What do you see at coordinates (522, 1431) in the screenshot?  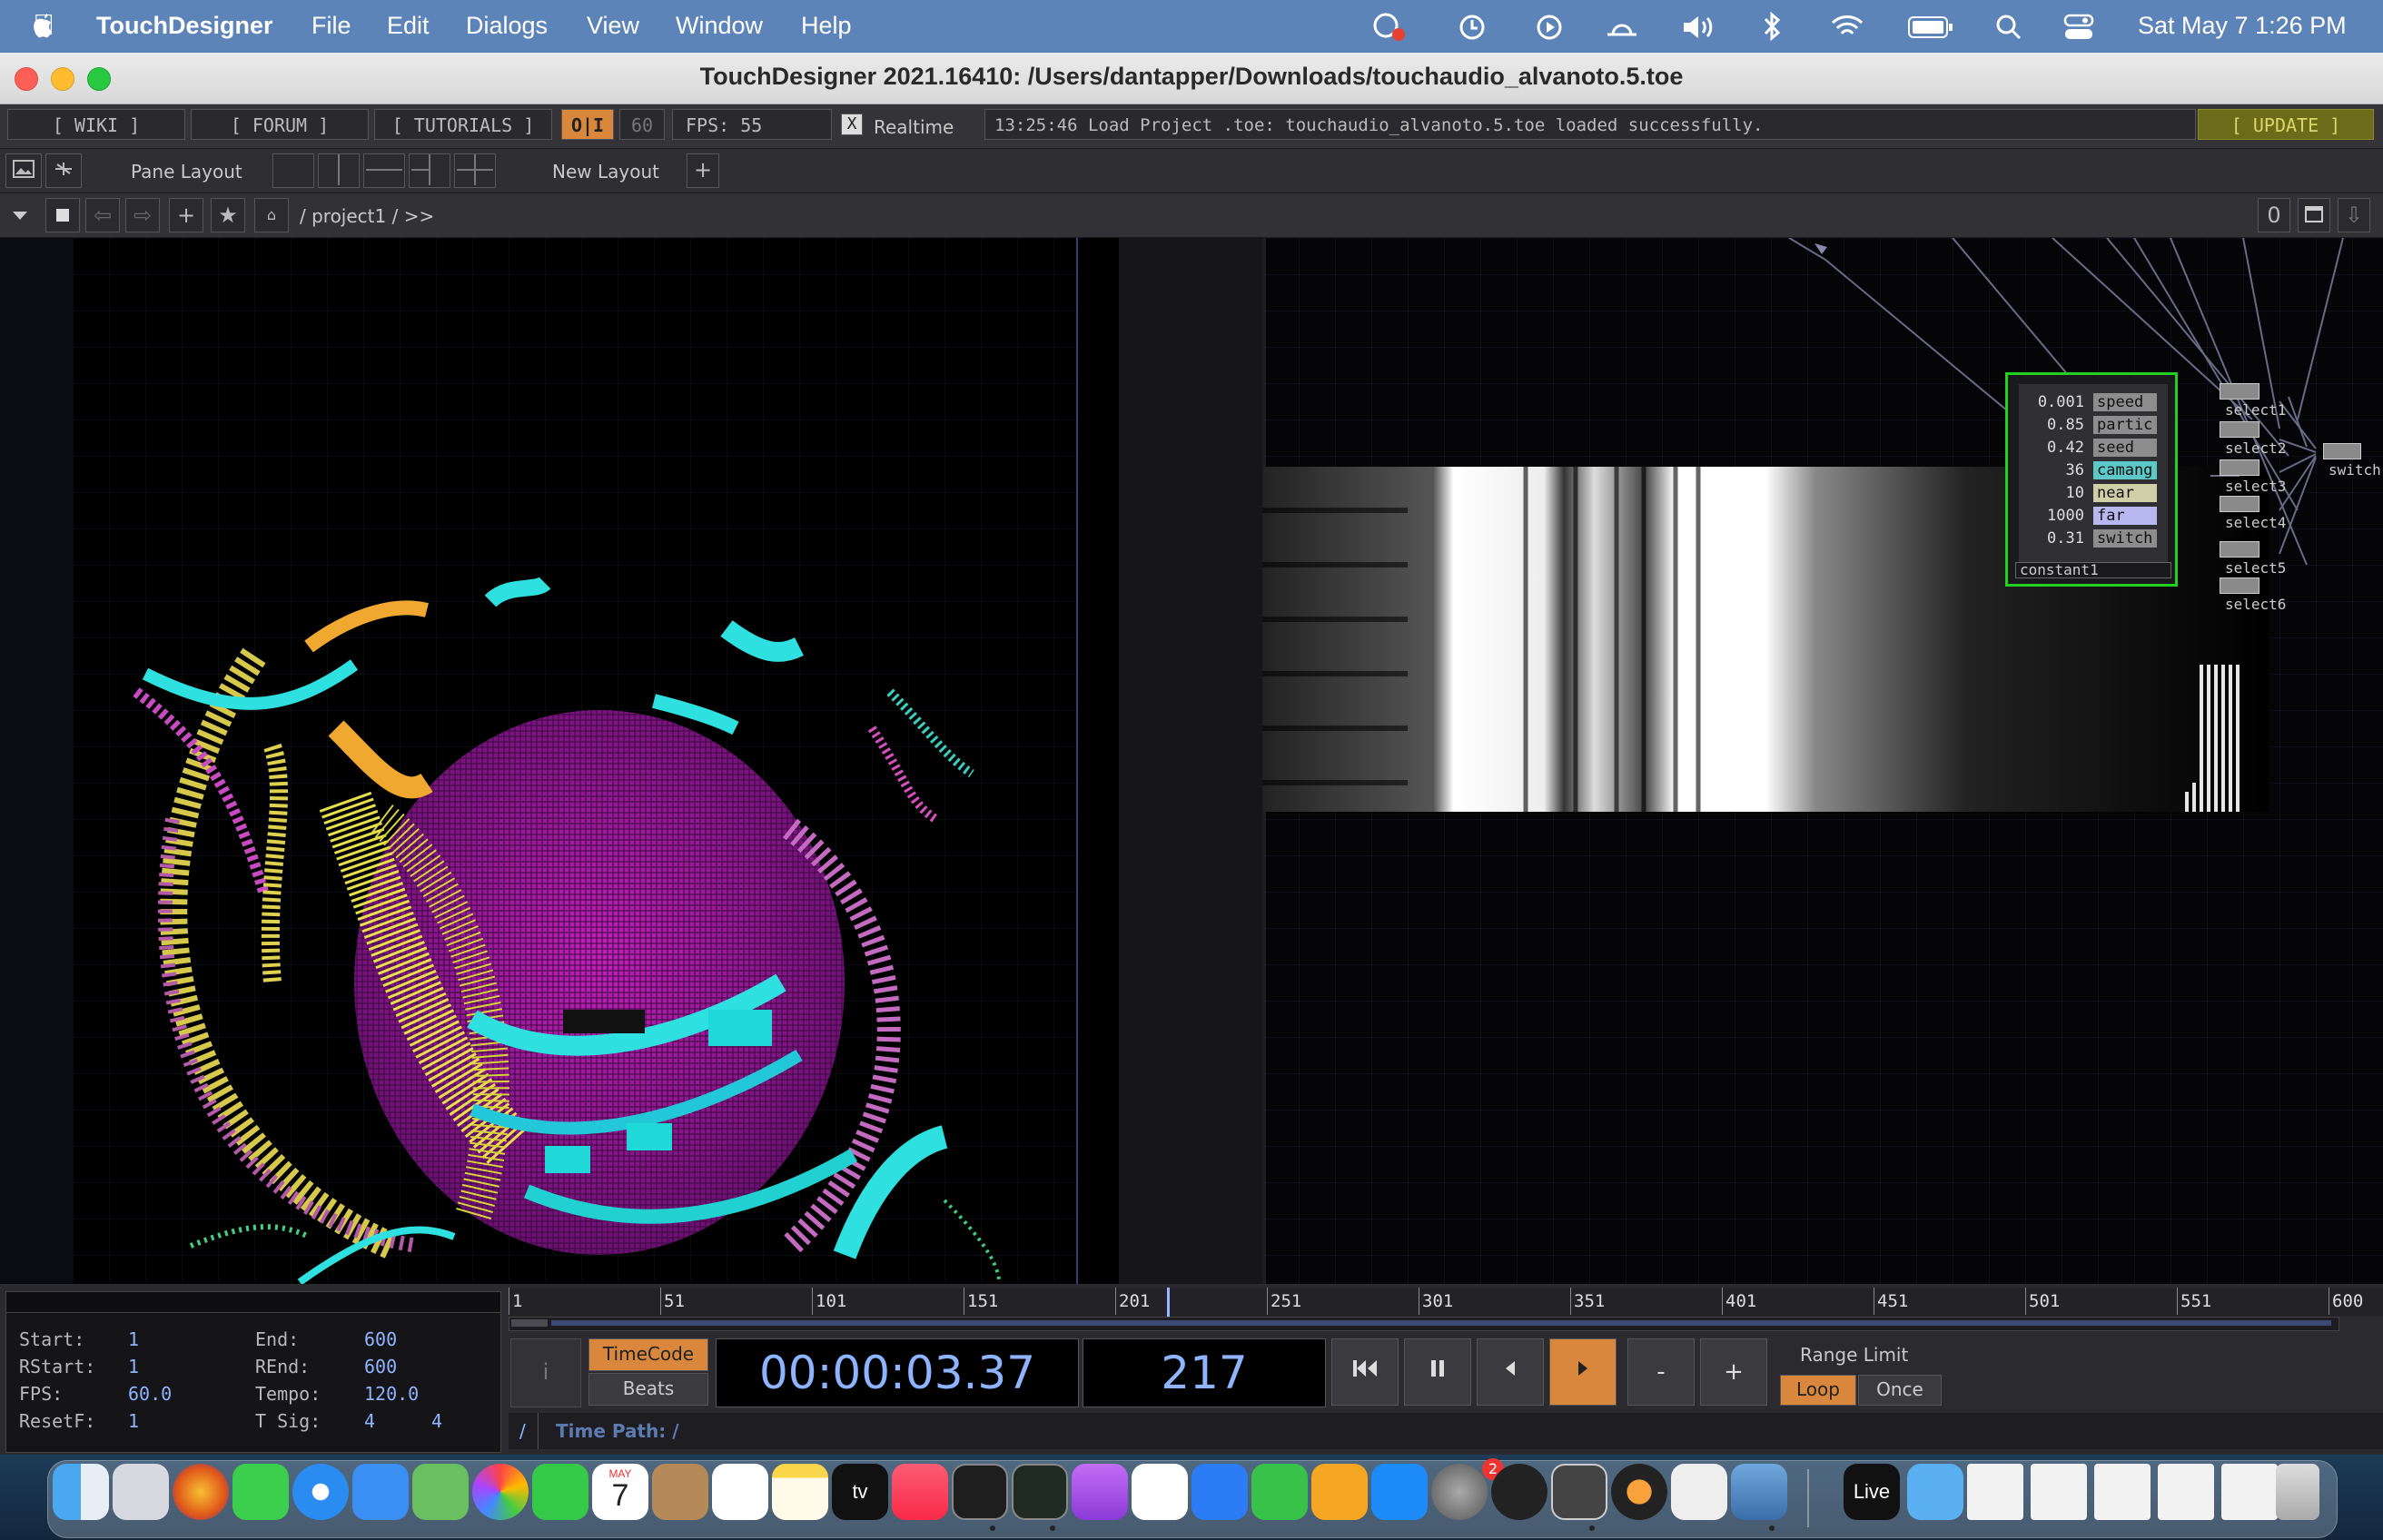 I see `time-path-slash: /` at bounding box center [522, 1431].